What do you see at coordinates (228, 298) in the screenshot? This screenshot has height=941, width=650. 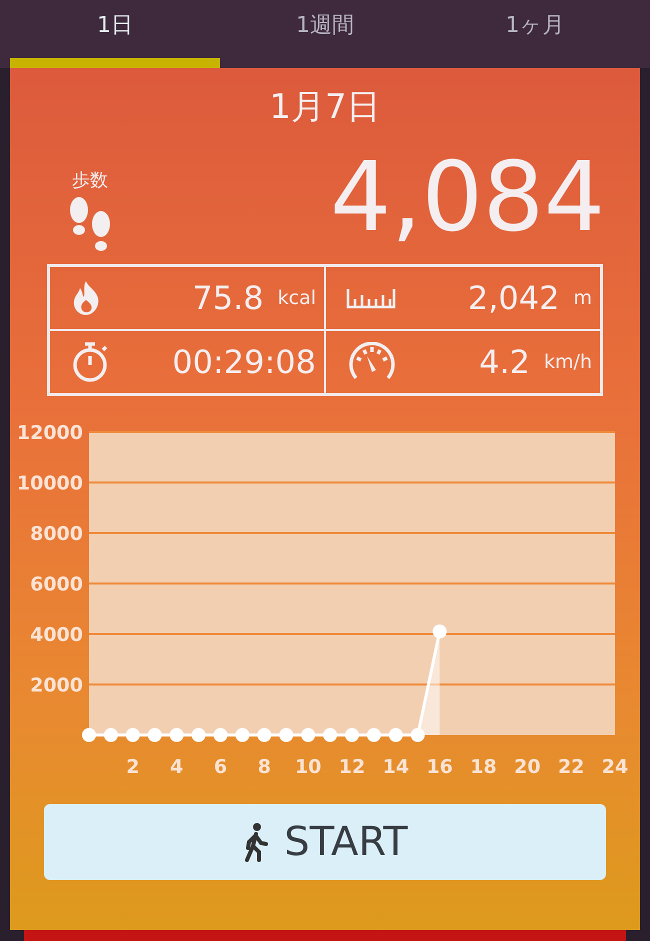 I see `stat-value: 75.8` at bounding box center [228, 298].